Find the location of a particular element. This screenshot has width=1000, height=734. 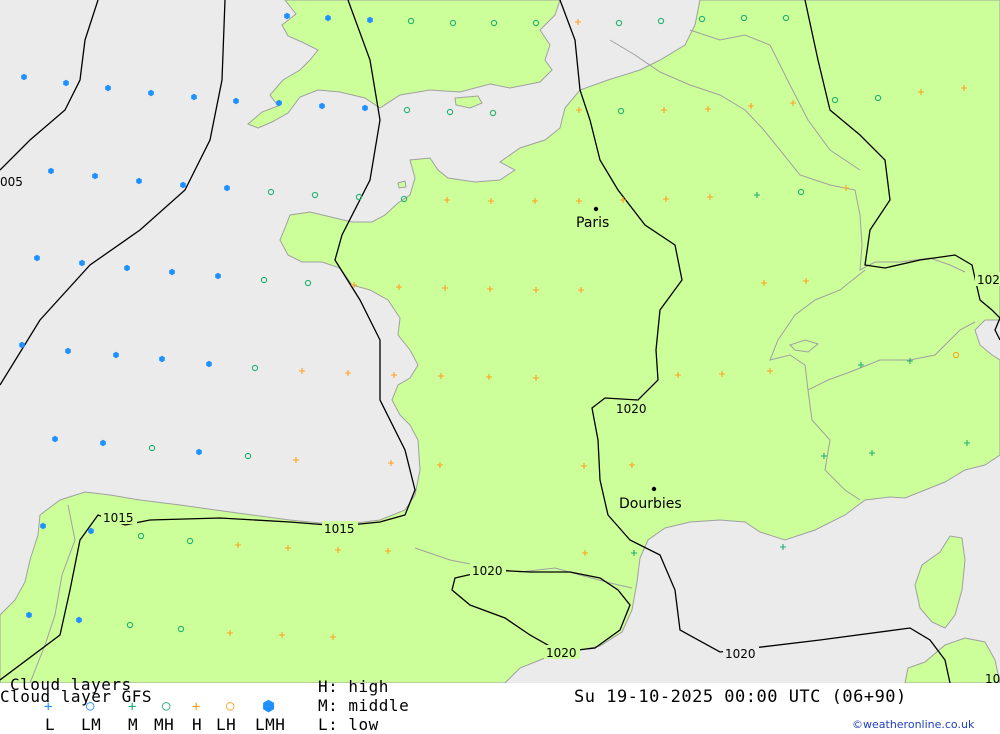

legend-level-high: H: high is located at coordinates (353, 686).